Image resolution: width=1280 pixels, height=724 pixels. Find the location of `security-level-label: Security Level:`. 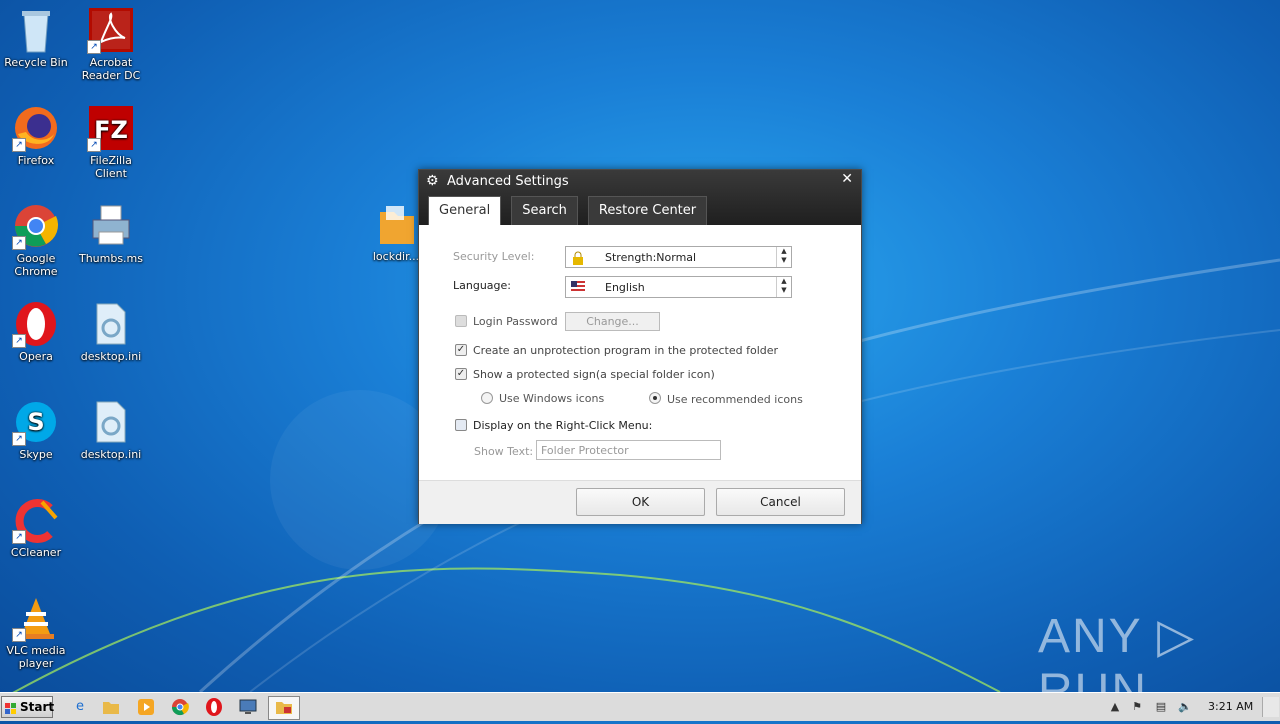

security-level-label: Security Level: is located at coordinates (494, 256).